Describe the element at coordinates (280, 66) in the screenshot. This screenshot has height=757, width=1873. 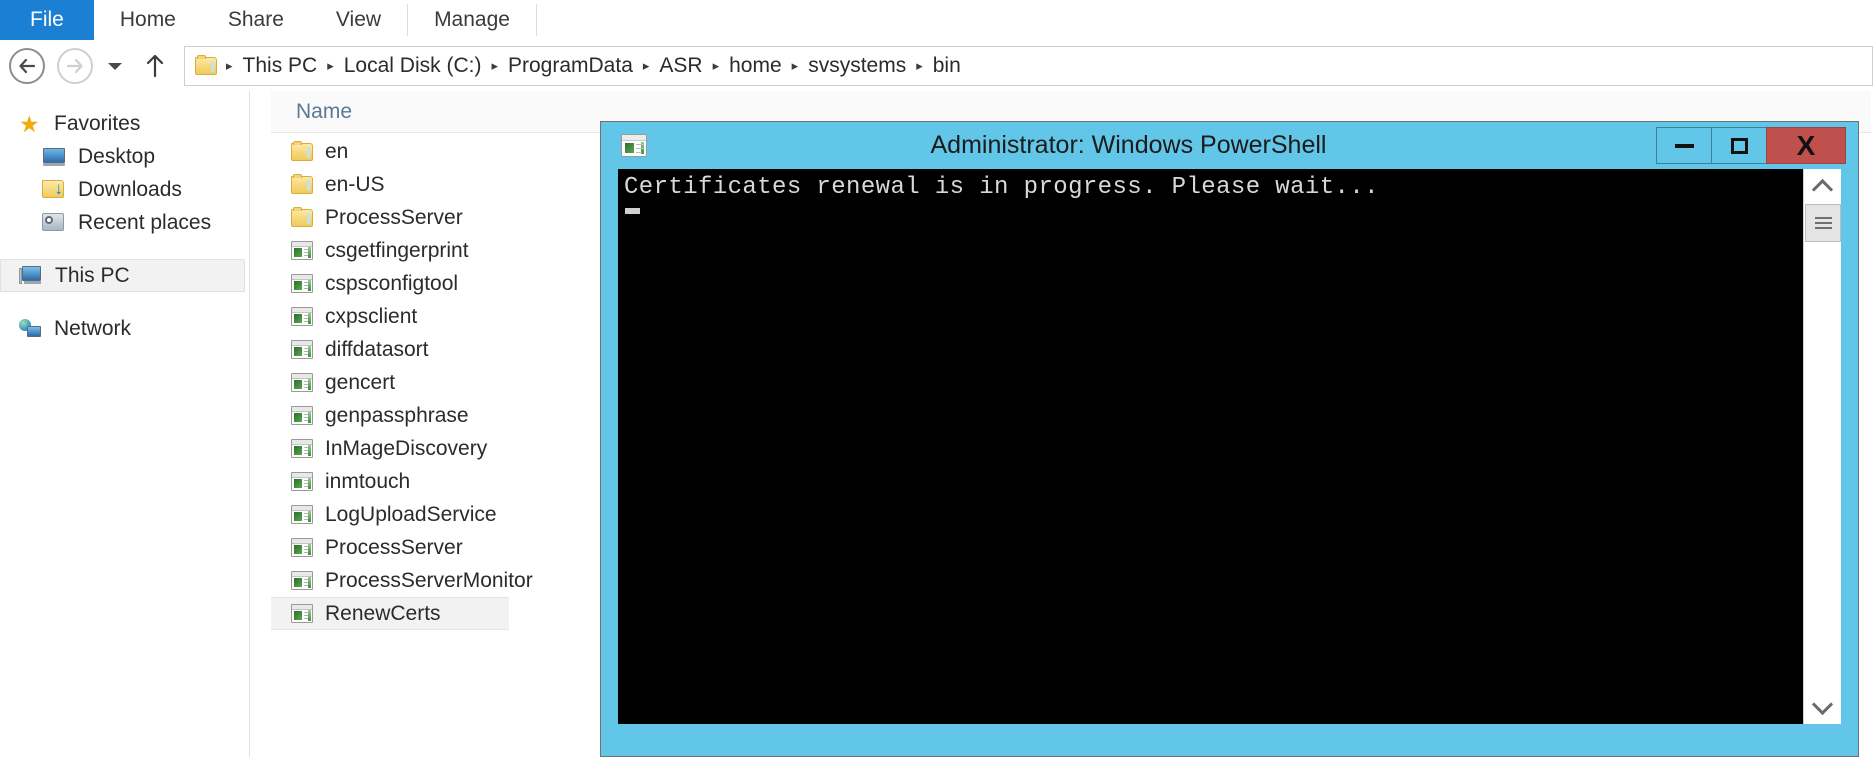
I see `breadcrumb-item-this-pc: This PC` at that location.